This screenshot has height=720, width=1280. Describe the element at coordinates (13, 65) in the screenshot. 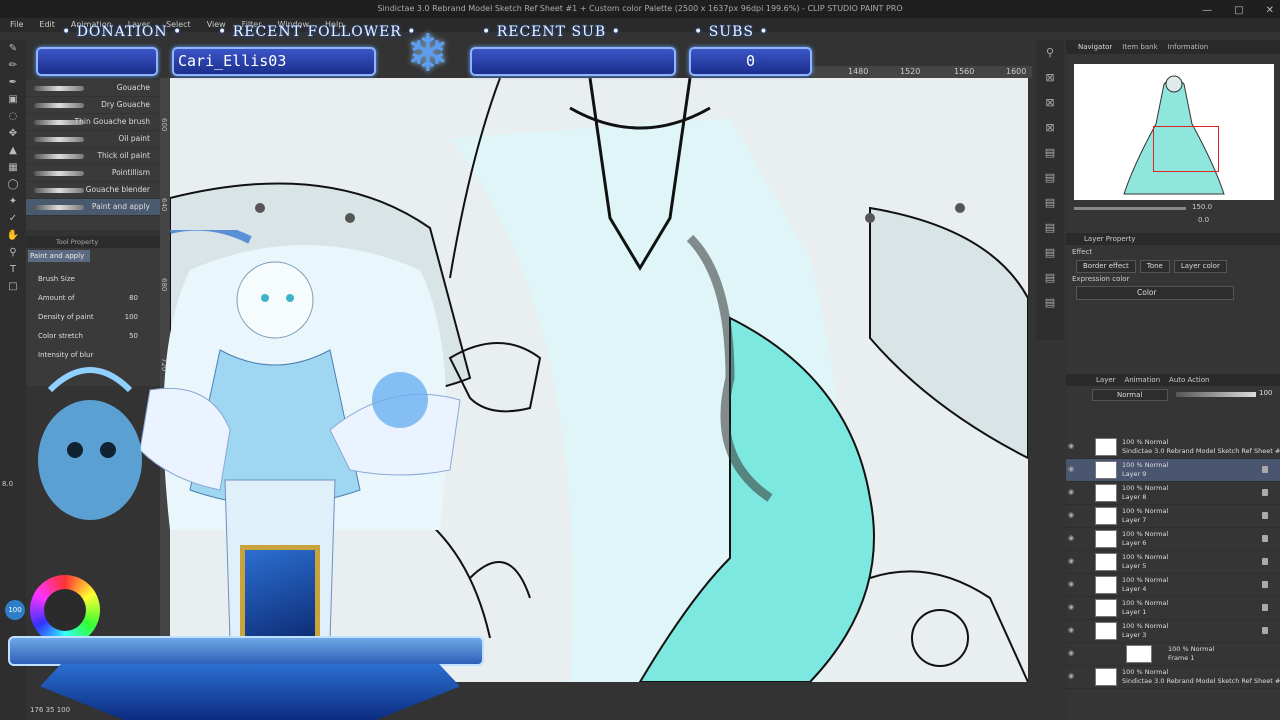

I see `pencil-tool-icon: ✏` at that location.